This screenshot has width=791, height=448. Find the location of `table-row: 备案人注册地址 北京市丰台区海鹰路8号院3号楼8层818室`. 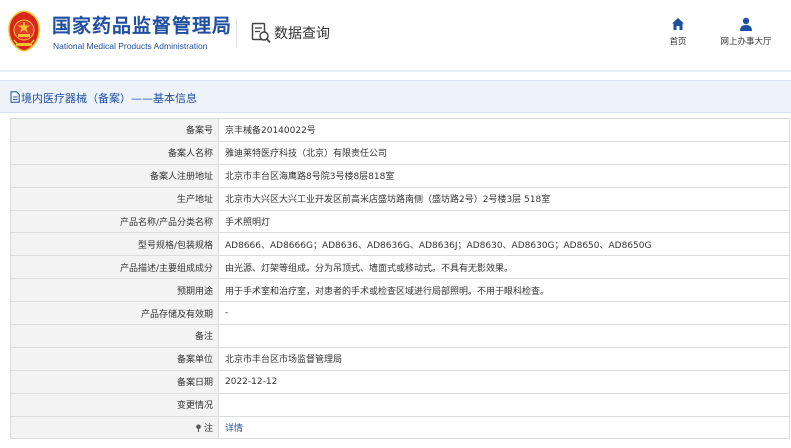

table-row: 备案人注册地址 北京市丰台区海鹰路8号院3号楼8层818室 is located at coordinates (400, 175).